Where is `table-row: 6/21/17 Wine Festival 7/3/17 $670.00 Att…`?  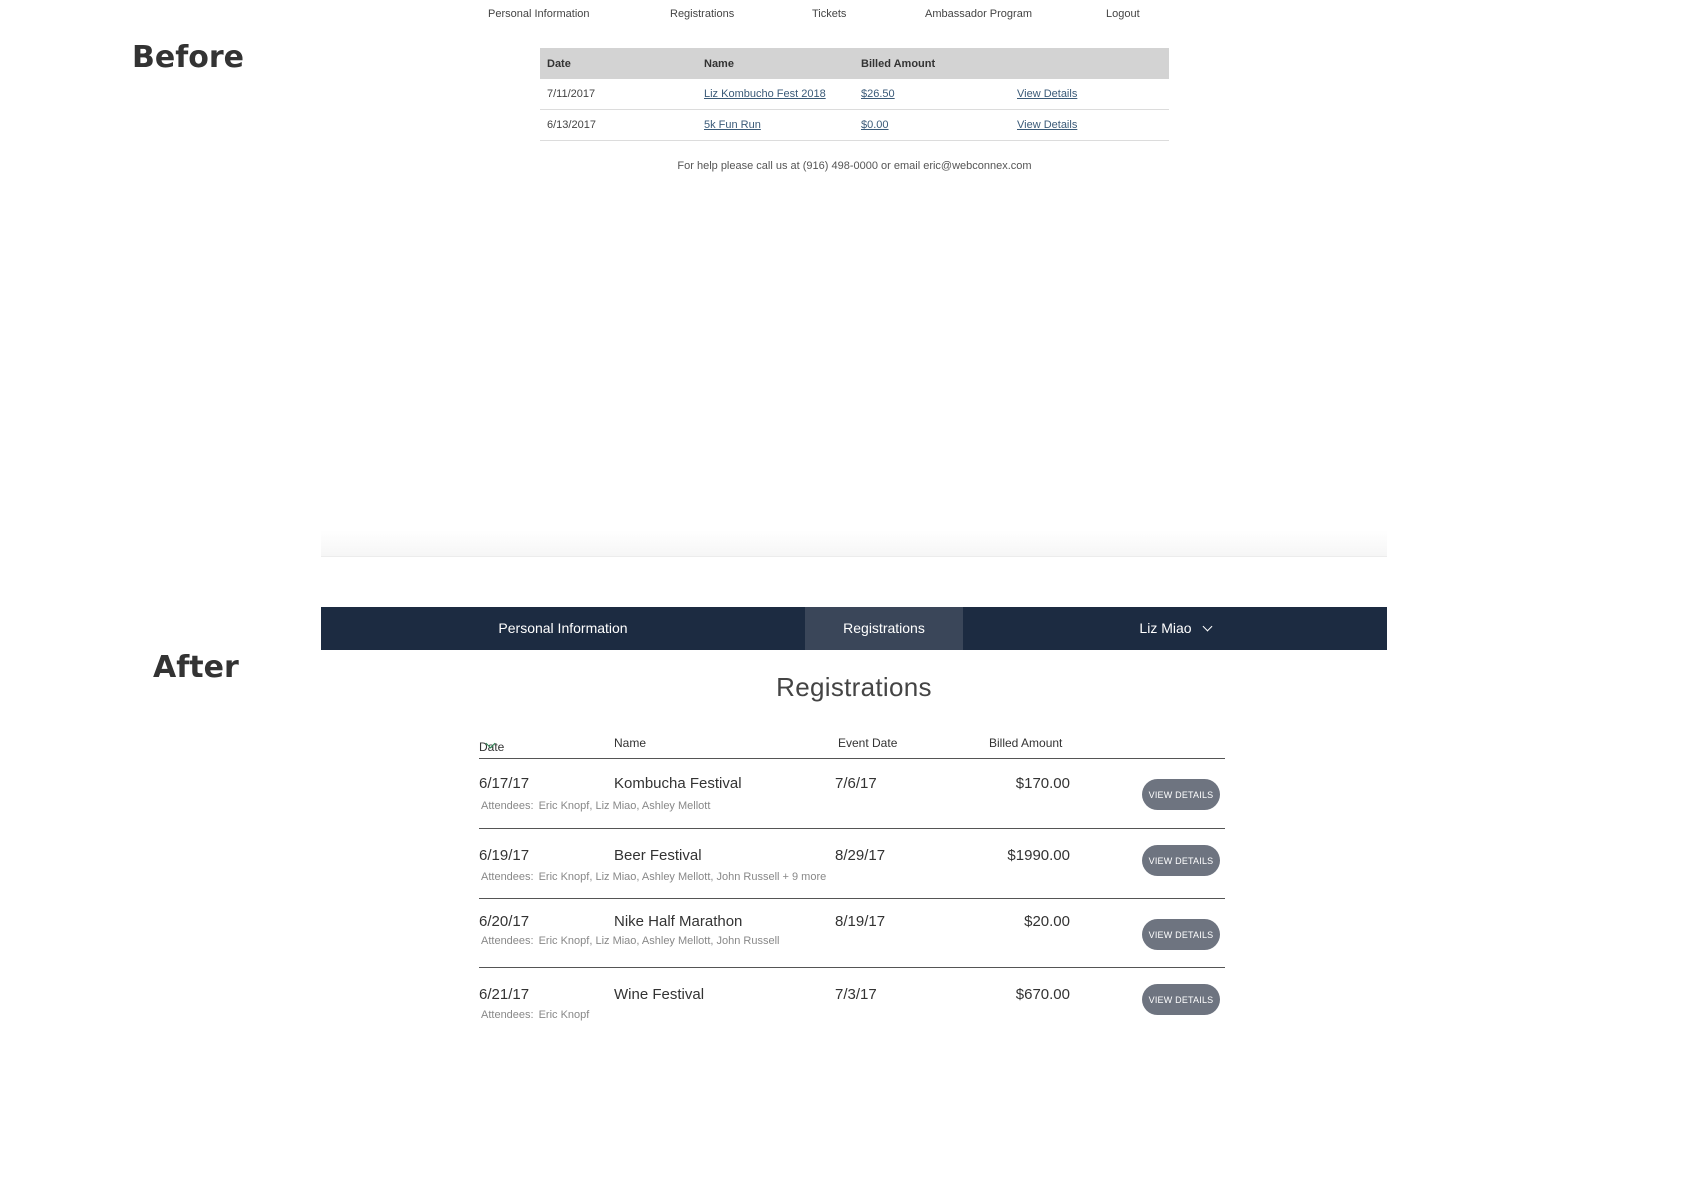
table-row: 6/21/17 Wine Festival 7/3/17 $670.00 Att… is located at coordinates (852, 1002).